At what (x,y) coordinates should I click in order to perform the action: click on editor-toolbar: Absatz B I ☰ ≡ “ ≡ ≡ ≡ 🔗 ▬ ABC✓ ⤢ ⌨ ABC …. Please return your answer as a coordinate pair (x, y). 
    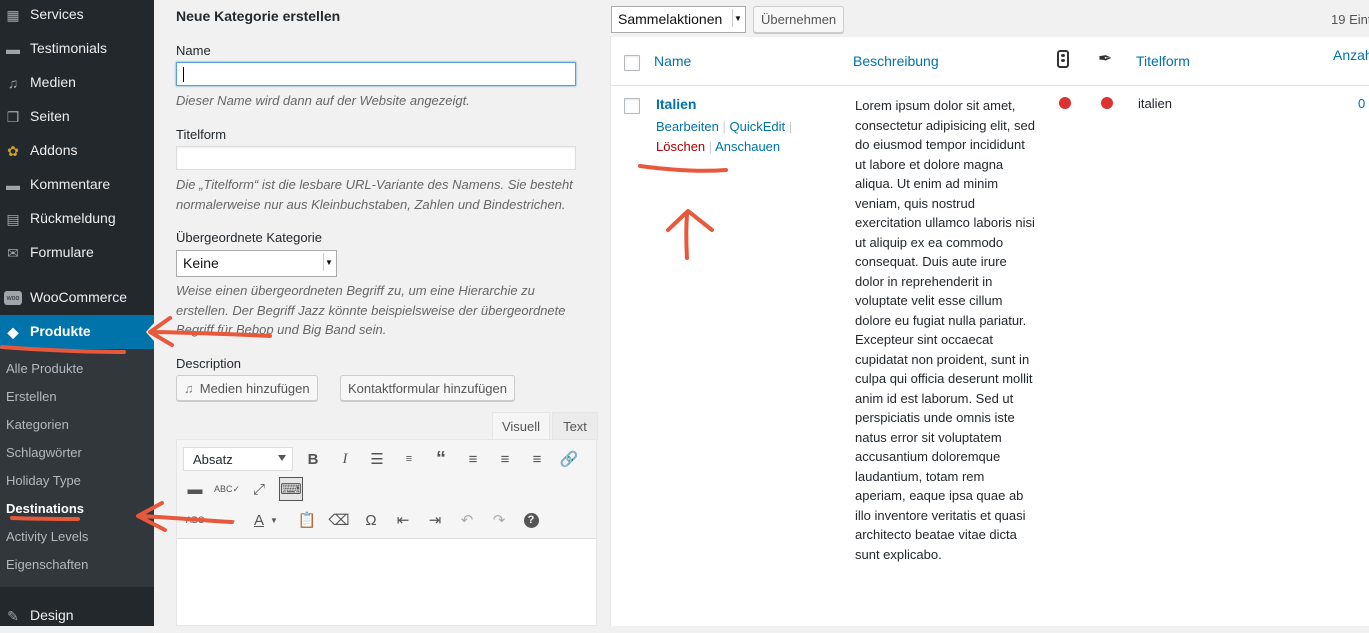
    Looking at the image, I should click on (386, 489).